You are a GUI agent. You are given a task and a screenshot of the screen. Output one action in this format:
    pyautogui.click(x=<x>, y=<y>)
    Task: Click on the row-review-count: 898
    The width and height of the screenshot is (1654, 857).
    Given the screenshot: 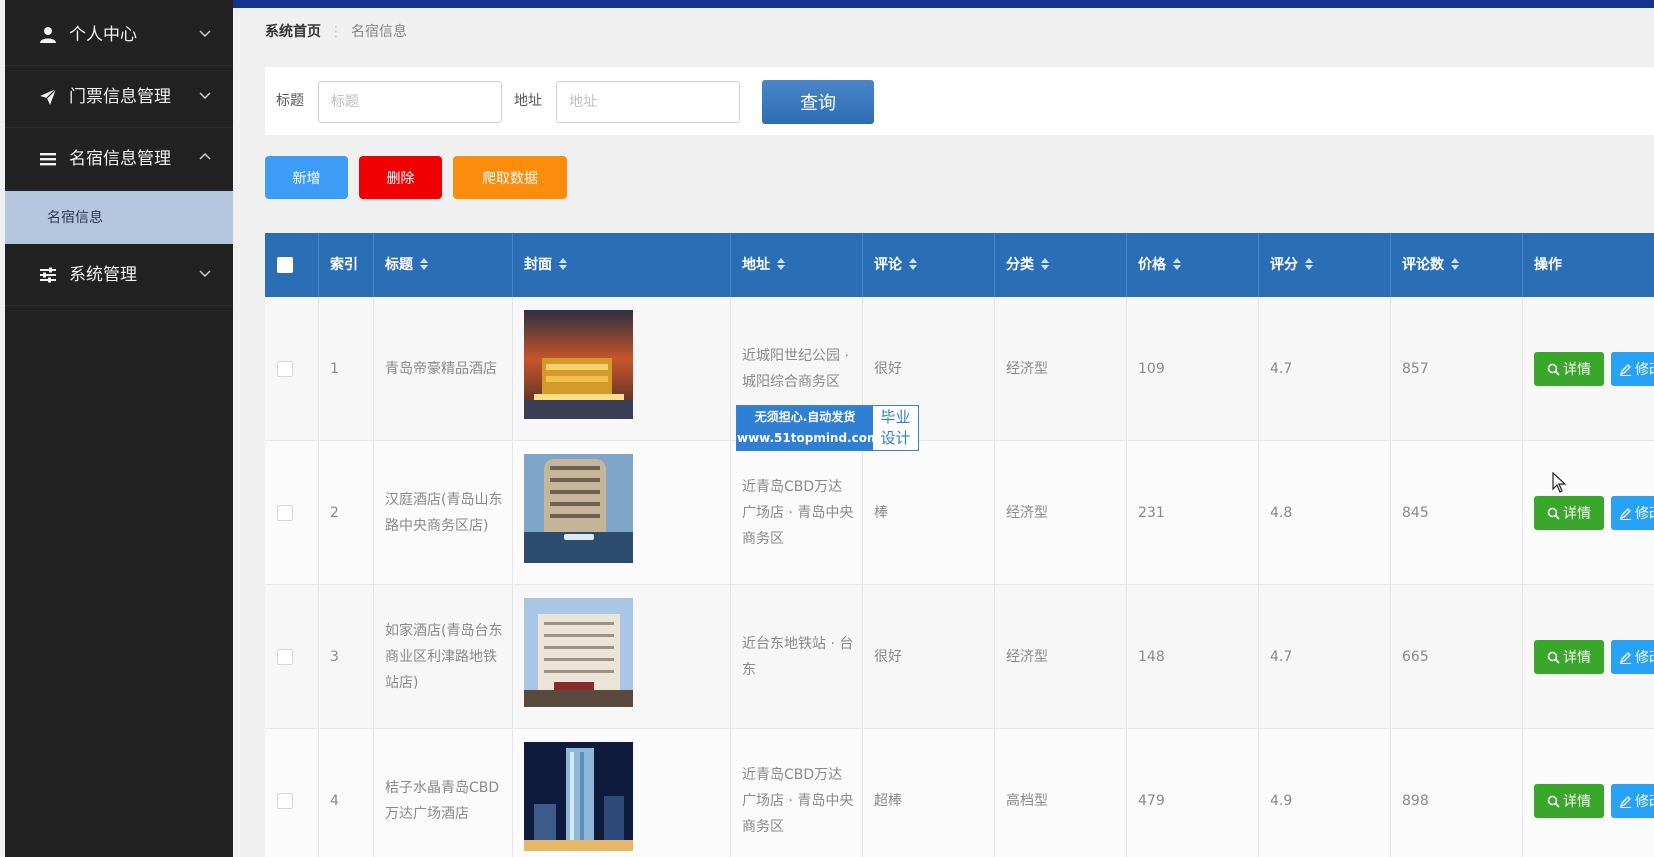 What is the action you would take?
    pyautogui.click(x=1415, y=801)
    